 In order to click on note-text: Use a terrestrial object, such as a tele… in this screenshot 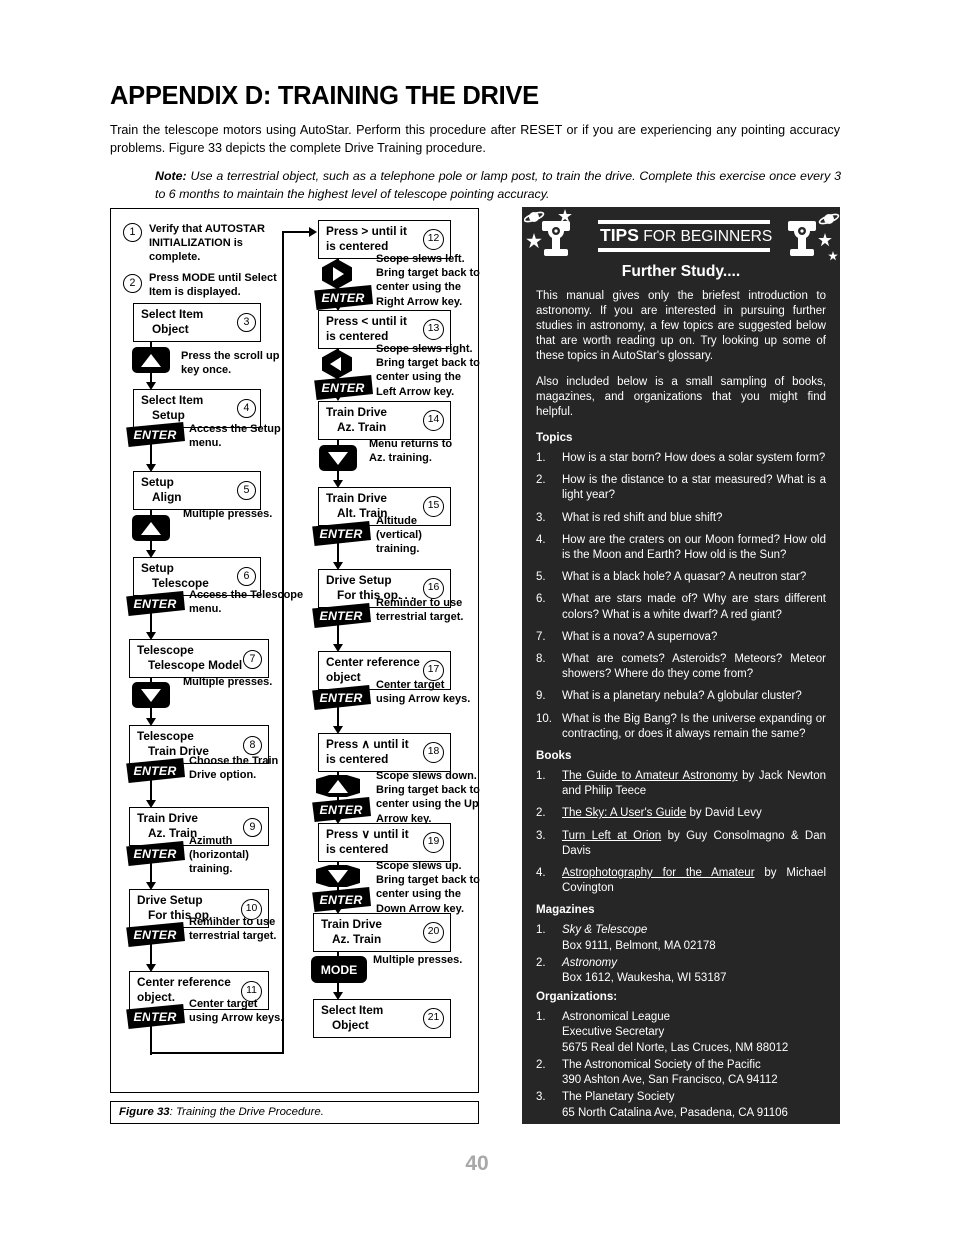, I will do `click(498, 185)`.